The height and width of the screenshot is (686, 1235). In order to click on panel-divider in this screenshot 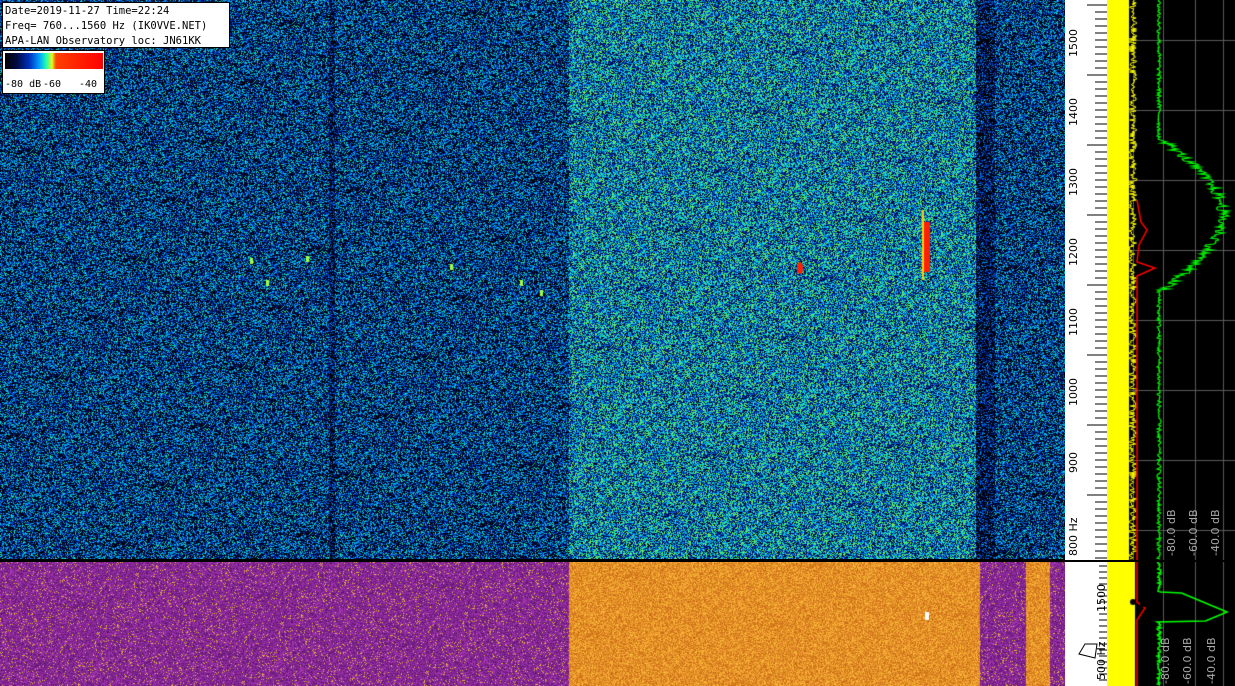, I will do `click(617, 560)`.